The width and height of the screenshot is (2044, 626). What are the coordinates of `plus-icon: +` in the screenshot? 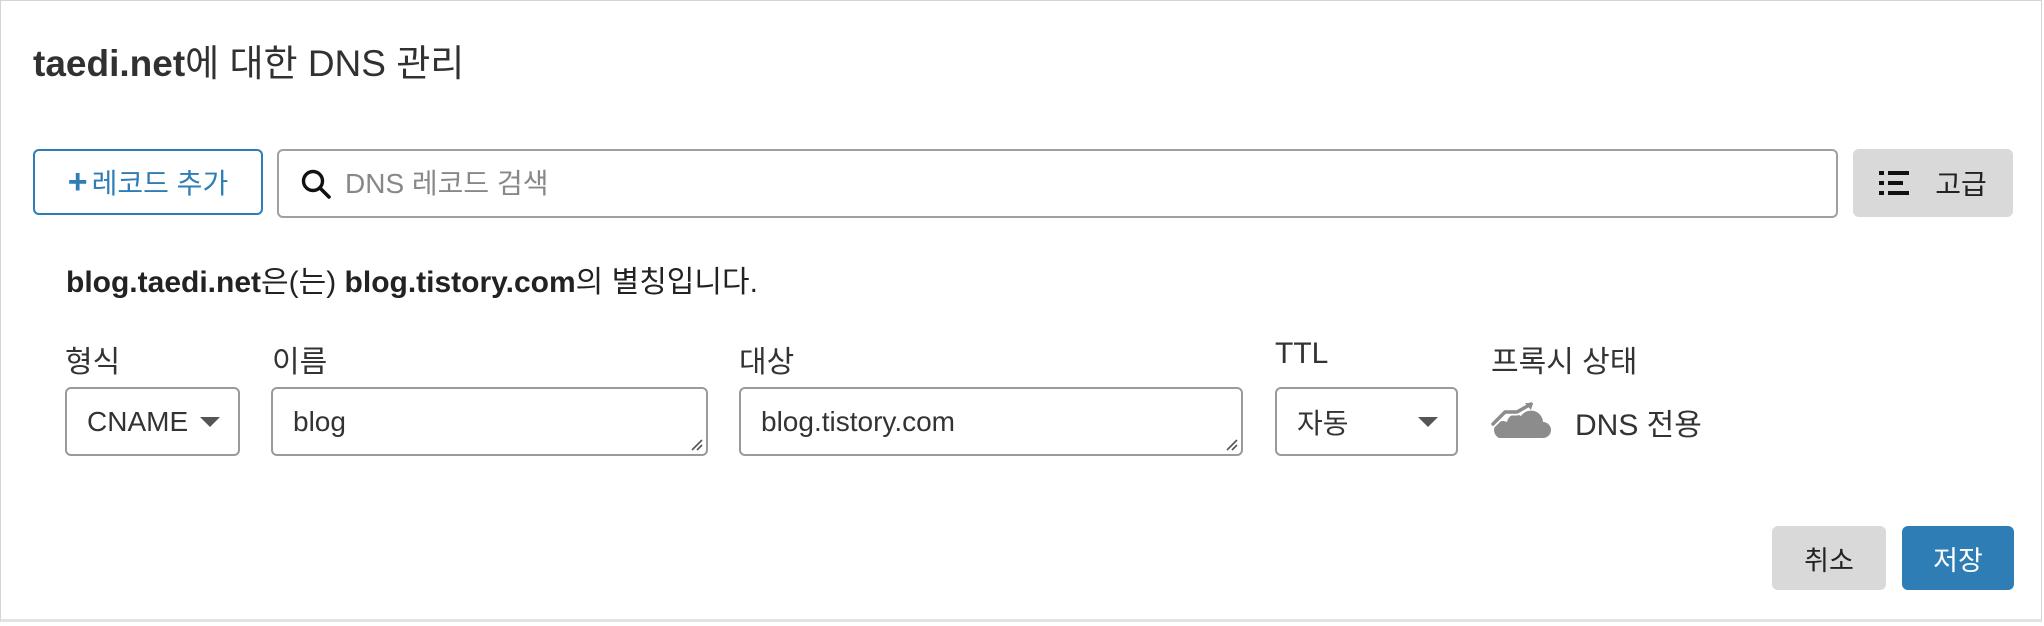 It's located at (77, 182).